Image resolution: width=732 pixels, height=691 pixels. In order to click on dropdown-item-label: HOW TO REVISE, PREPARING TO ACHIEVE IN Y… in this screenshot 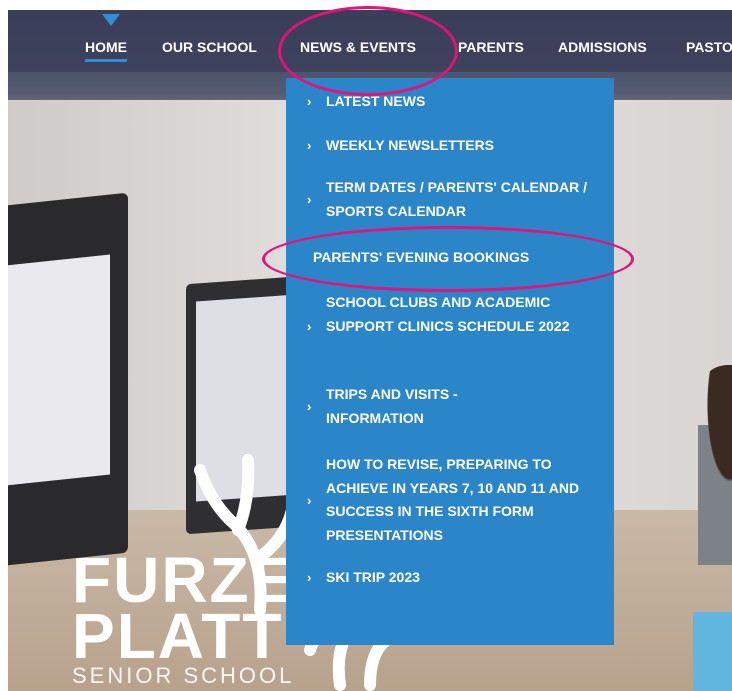, I will do `click(453, 499)`.